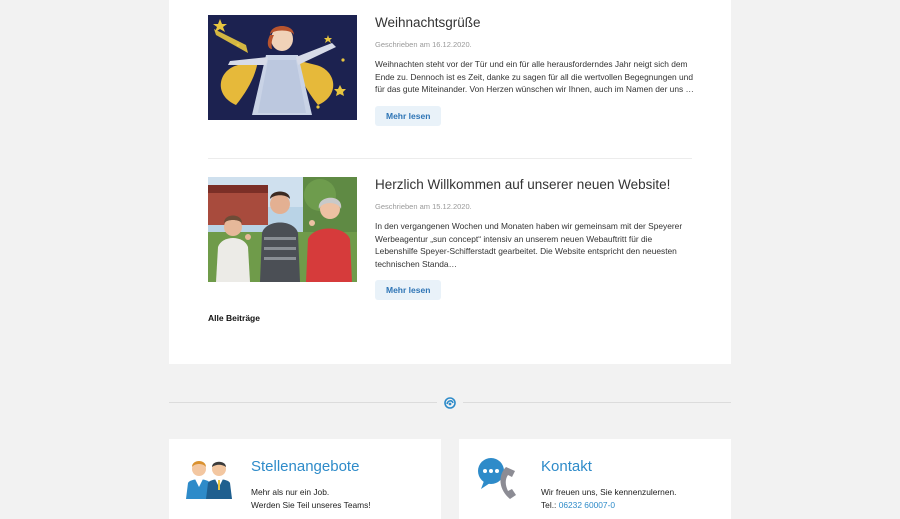  Describe the element at coordinates (234, 318) in the screenshot. I see `all-posts-link: Alle Beiträge` at that location.